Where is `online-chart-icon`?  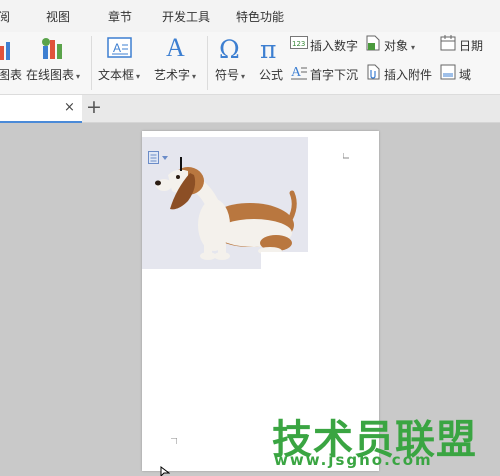
online-chart-icon is located at coordinates (52, 48).